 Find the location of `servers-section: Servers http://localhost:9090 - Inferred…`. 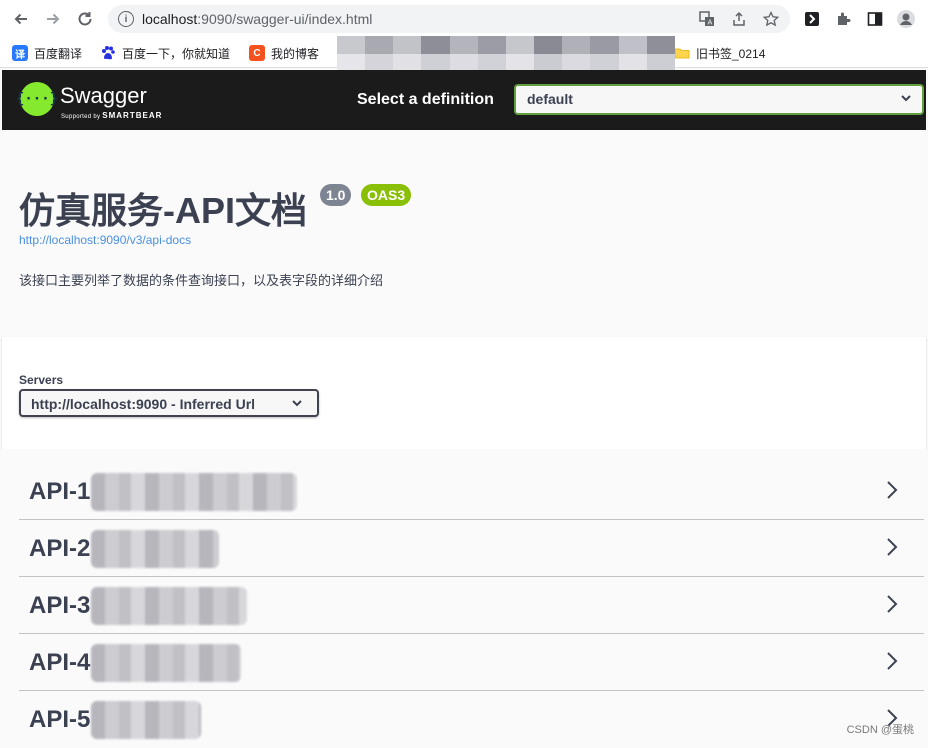

servers-section: Servers http://localhost:9090 - Inferred… is located at coordinates (464, 393).